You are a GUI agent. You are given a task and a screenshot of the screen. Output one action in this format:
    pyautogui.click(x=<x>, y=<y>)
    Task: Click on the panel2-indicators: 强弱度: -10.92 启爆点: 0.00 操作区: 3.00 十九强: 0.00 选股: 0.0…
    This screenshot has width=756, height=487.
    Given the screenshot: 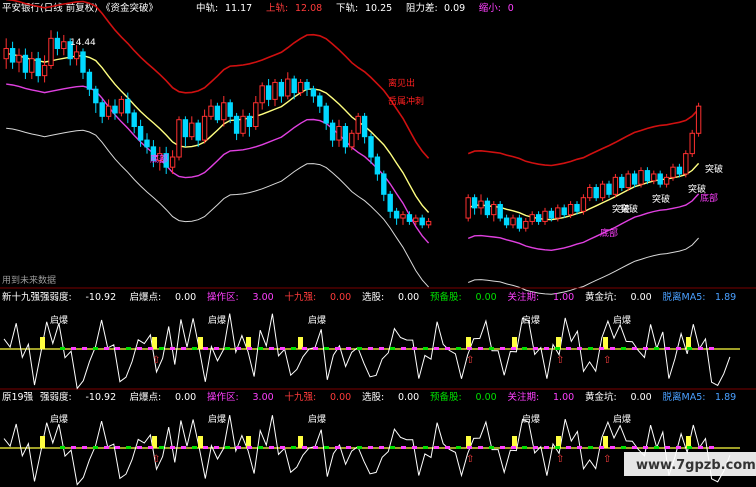 What is the action you would take?
    pyautogui.click(x=388, y=397)
    